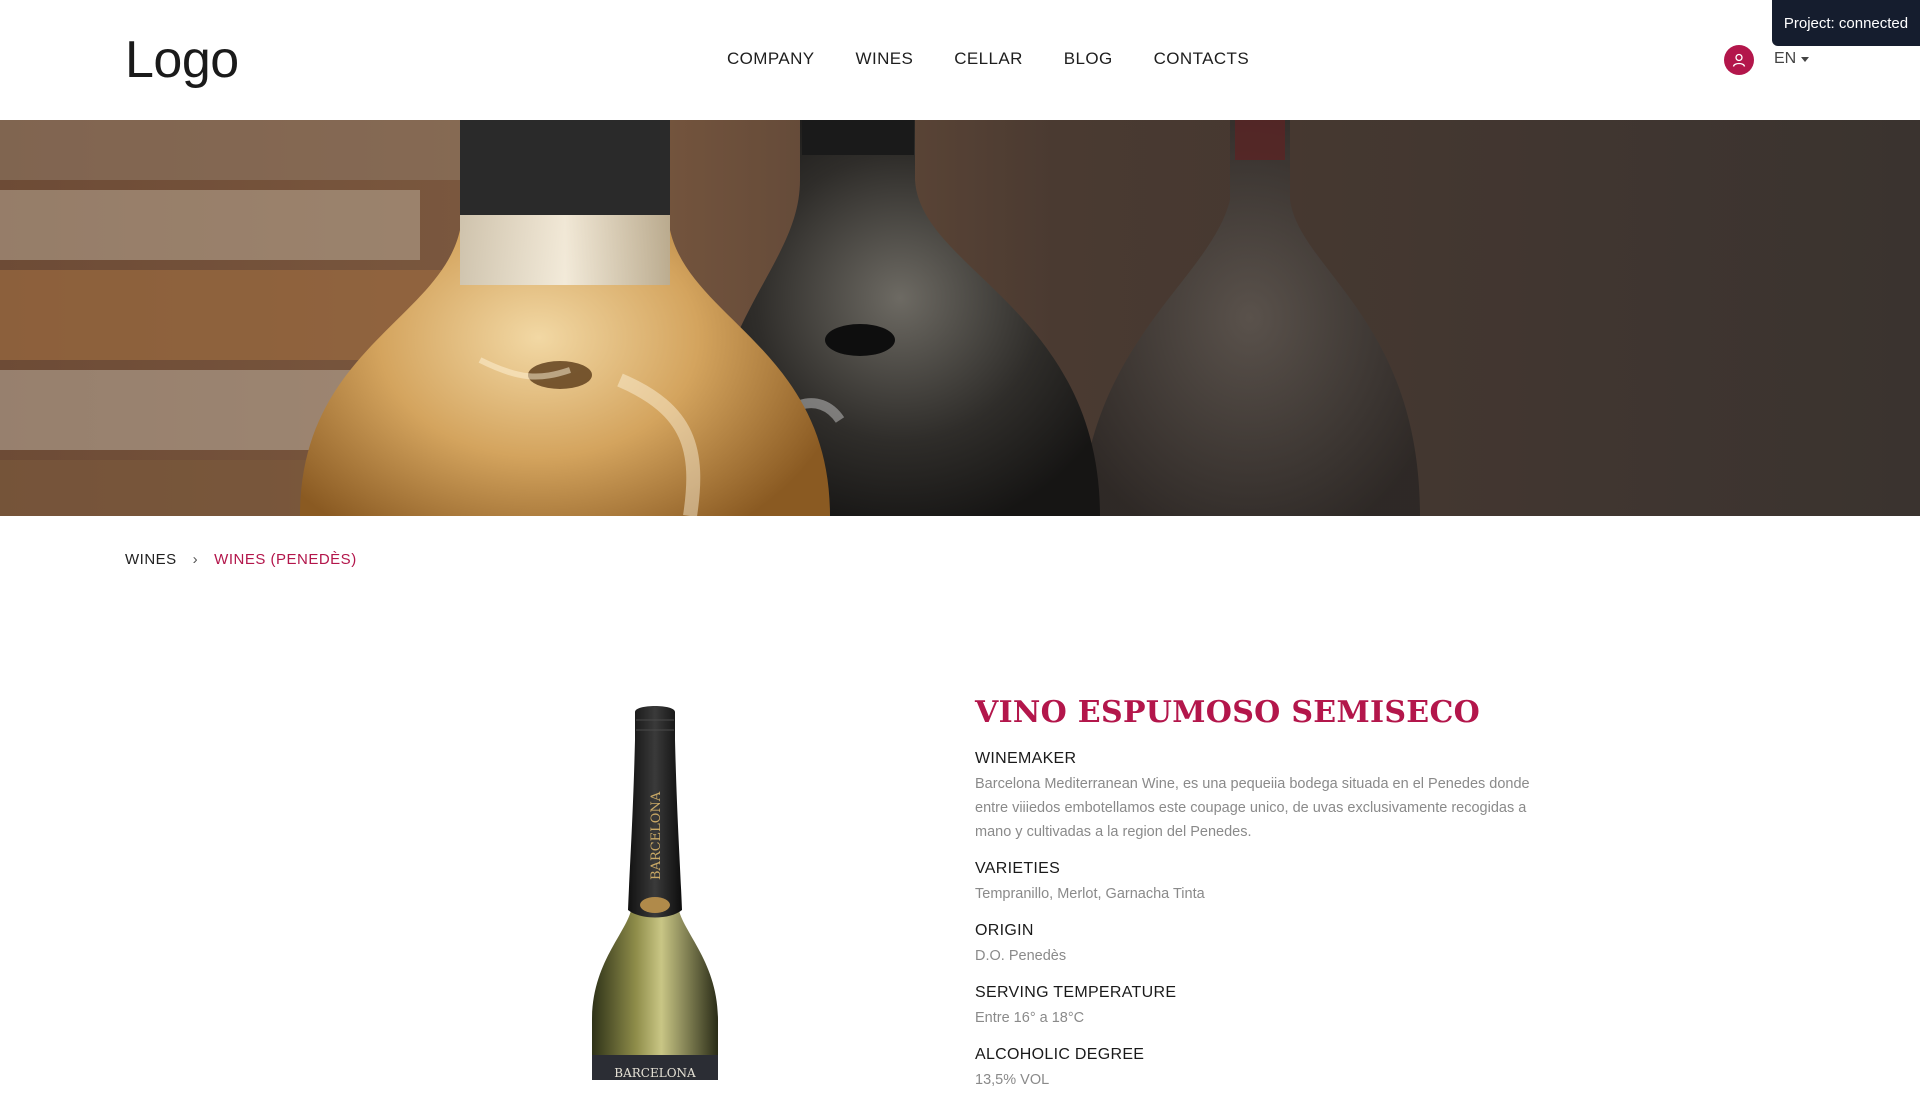 The image size is (1920, 1108). I want to click on detail-value: Tempranillo, Merlot, Garnacha Tinta, so click(1090, 894).